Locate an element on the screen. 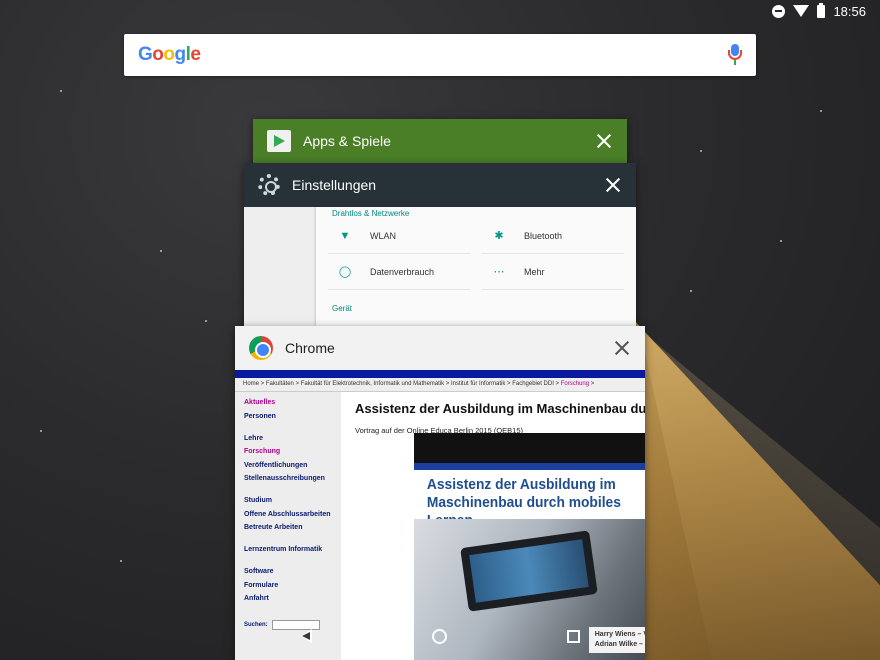 This screenshot has height=660, width=880. google-logo: Google is located at coordinates (169, 54).